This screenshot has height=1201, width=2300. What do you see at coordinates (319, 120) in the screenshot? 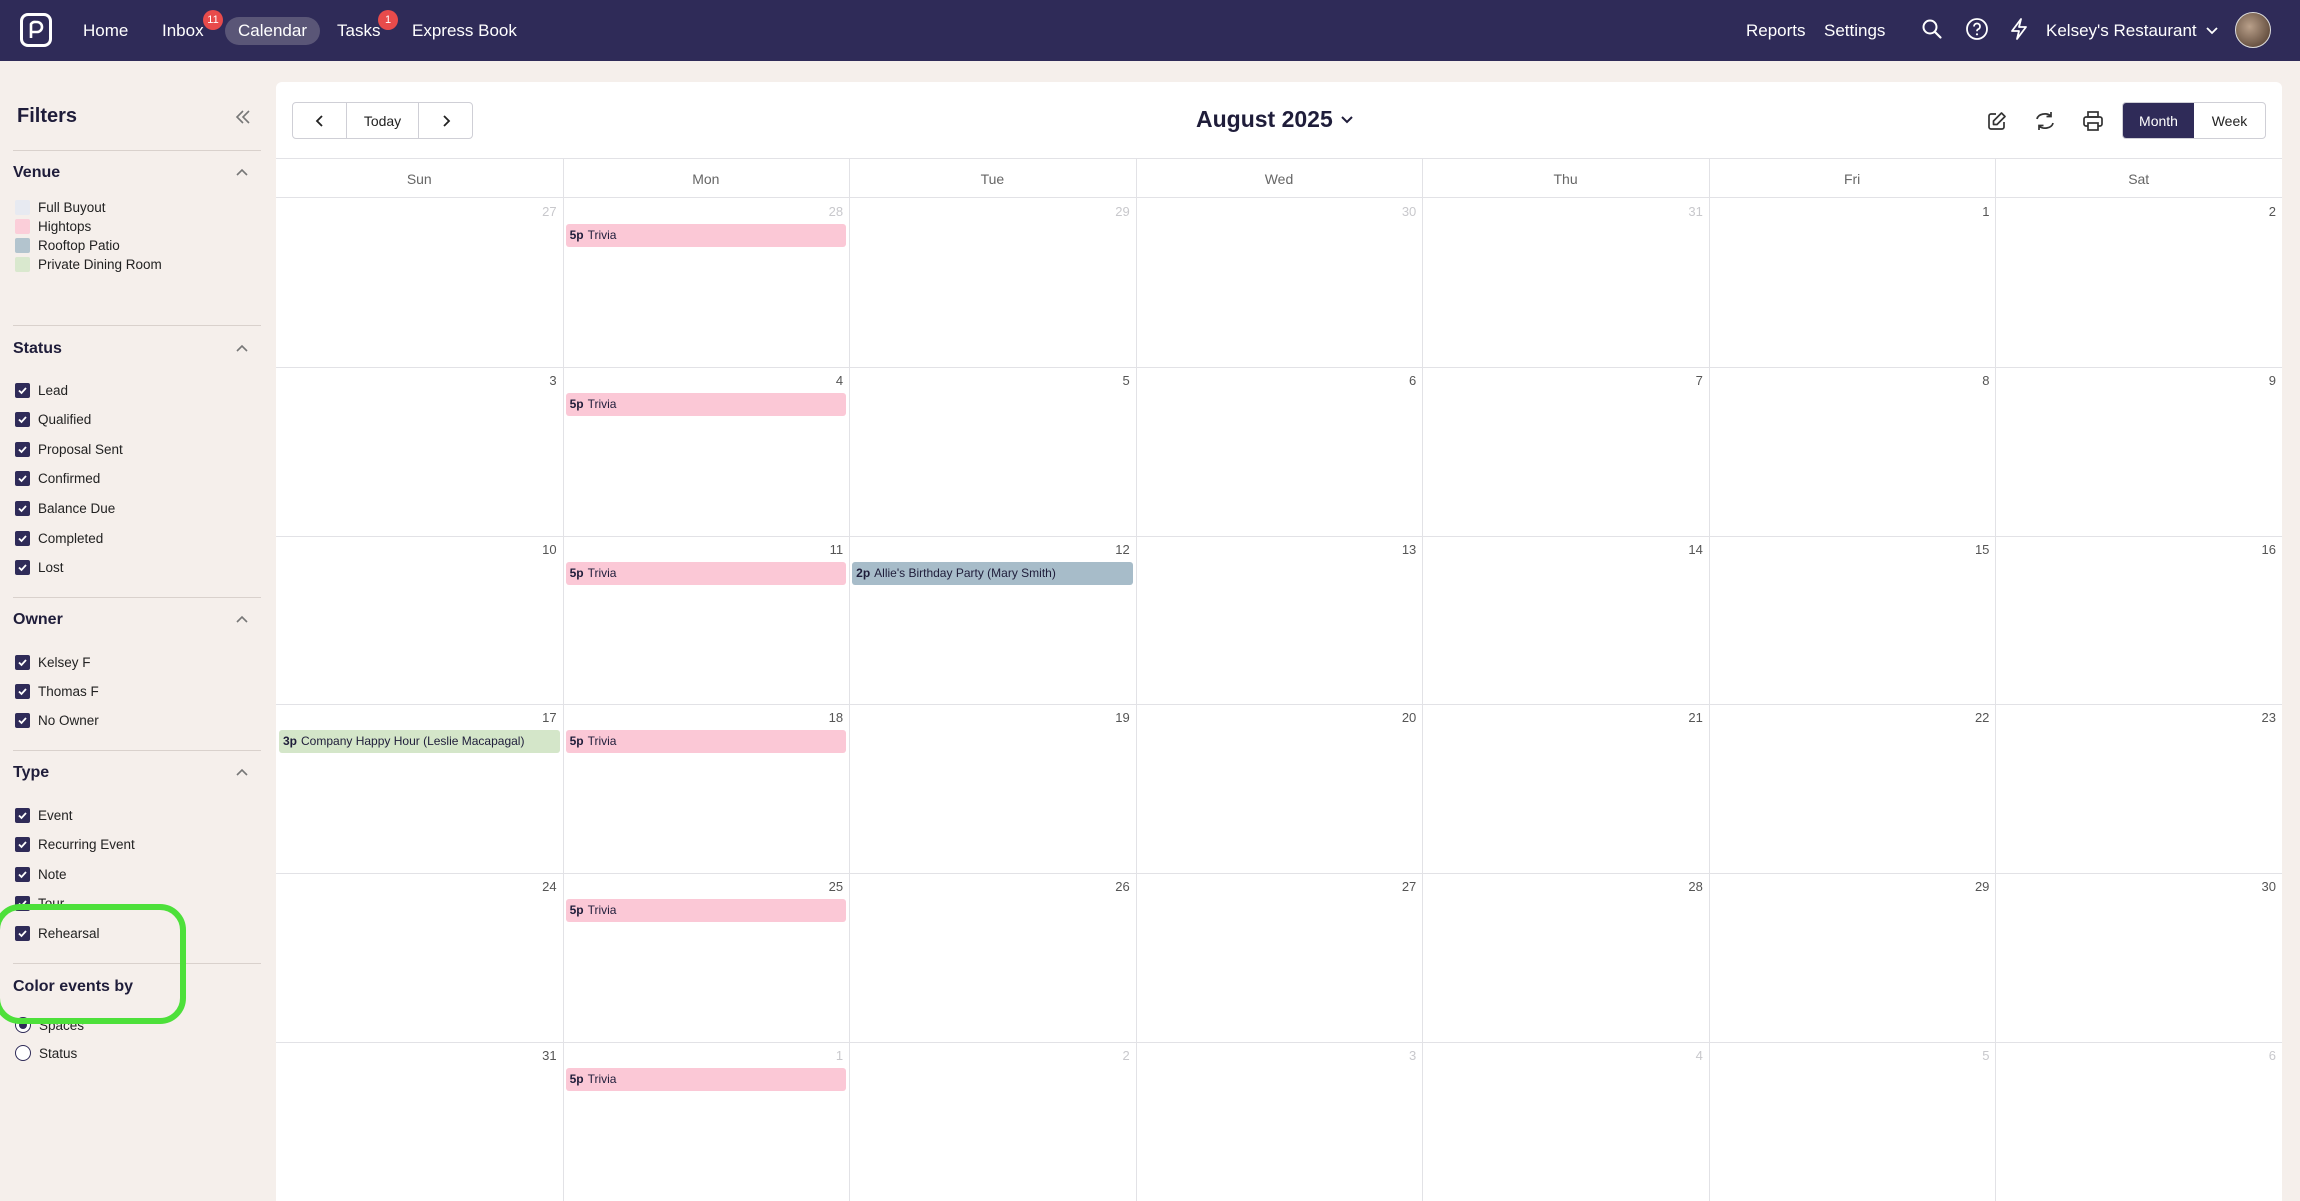
I see `prev-month-button` at bounding box center [319, 120].